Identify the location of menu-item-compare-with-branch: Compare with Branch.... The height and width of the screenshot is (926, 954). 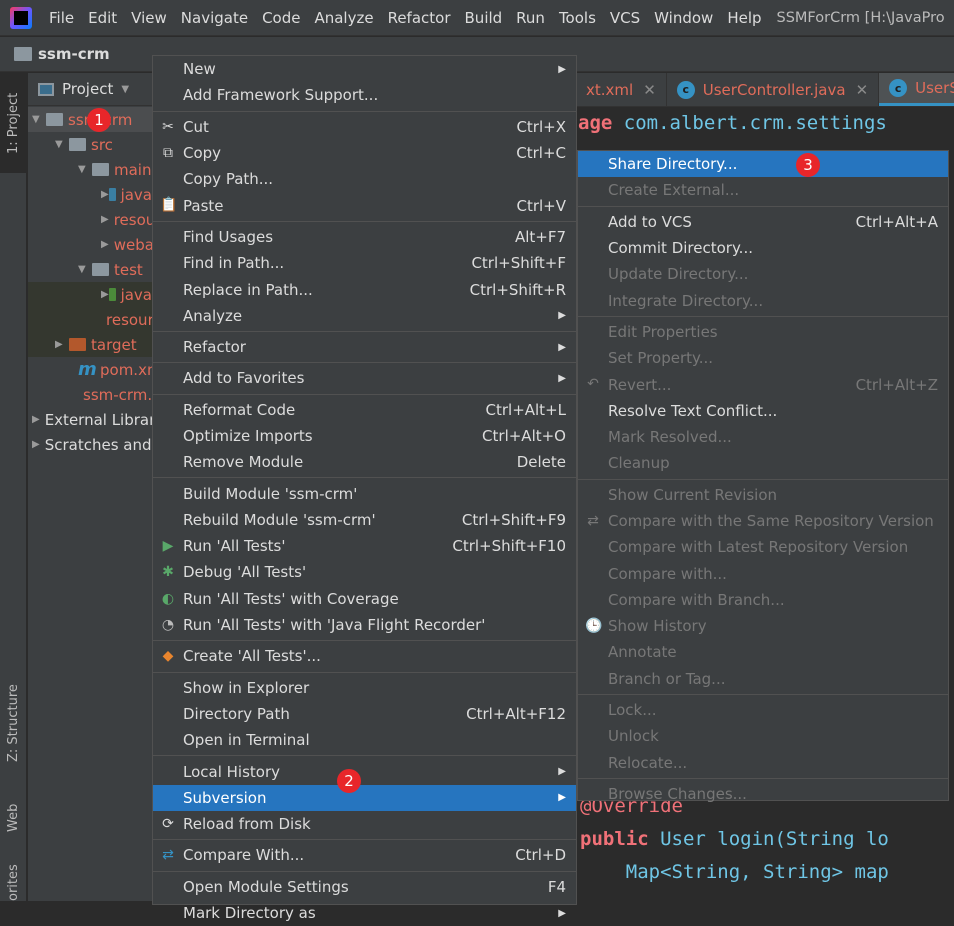
(763, 600).